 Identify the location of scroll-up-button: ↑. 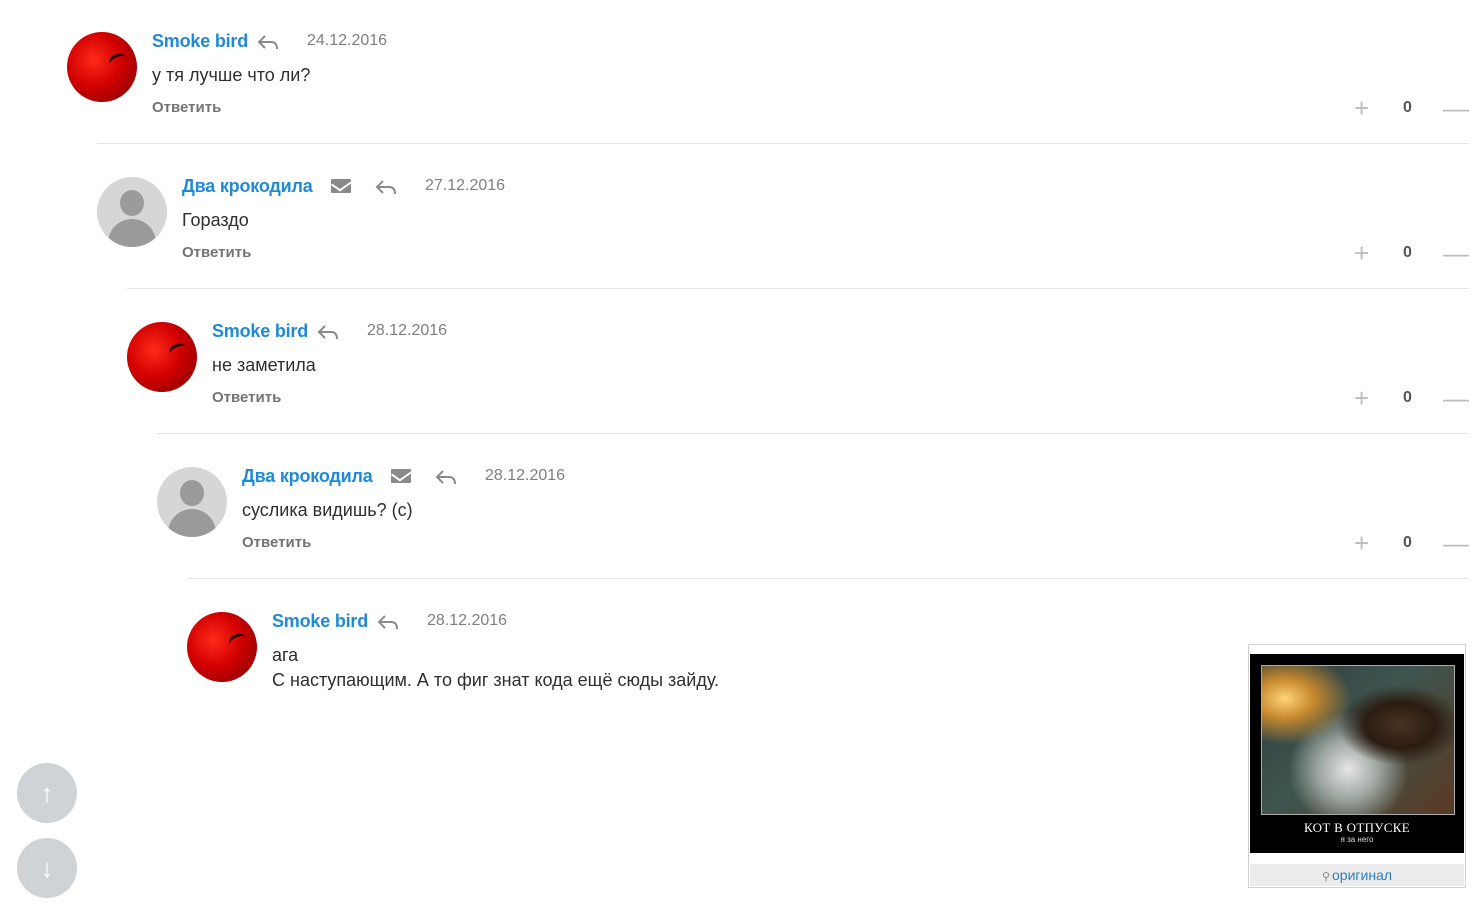
(47, 793).